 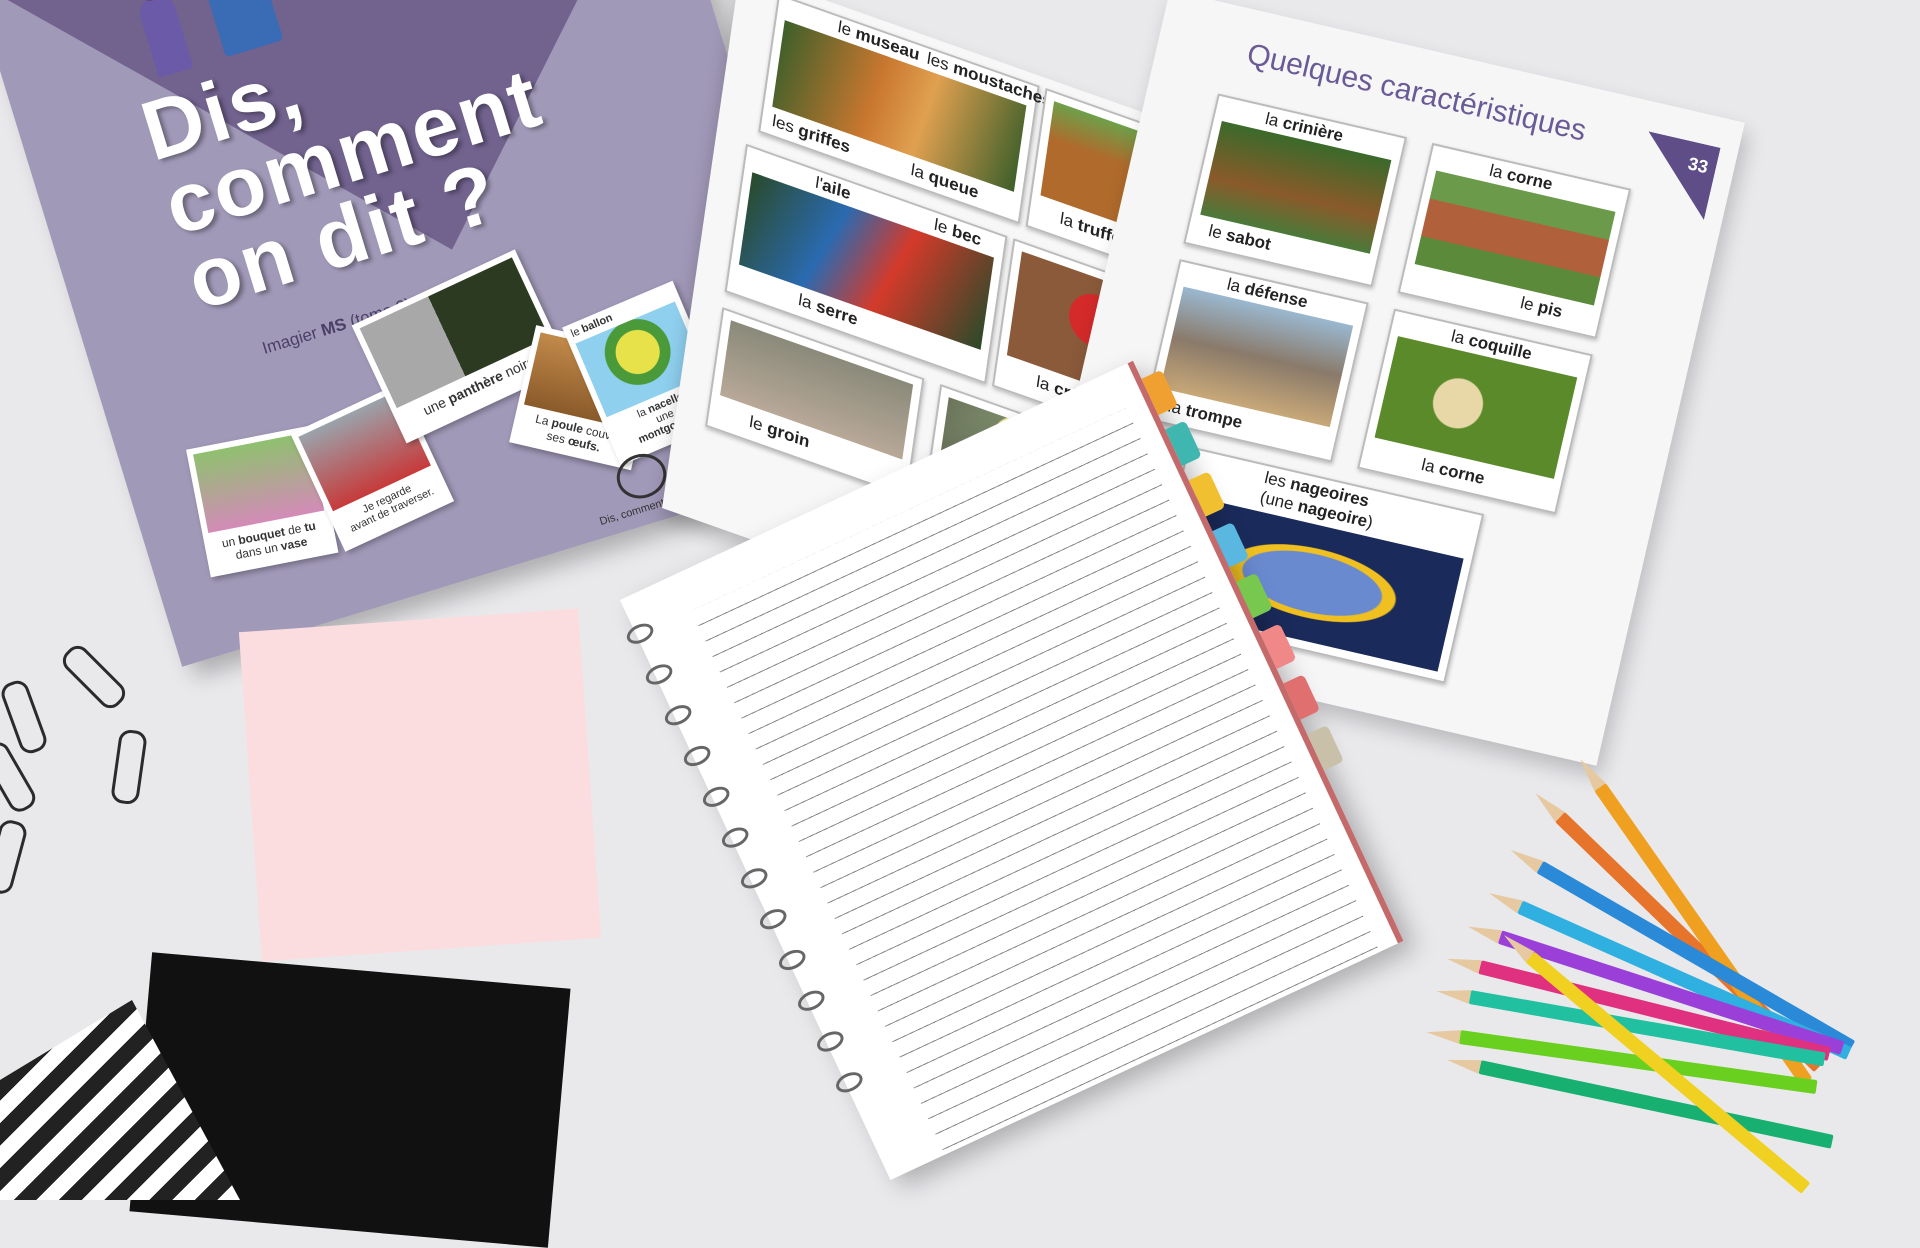 What do you see at coordinates (1689, 405) in the screenshot?
I see `right-page-side-text: Les lieux en dehors de l'école` at bounding box center [1689, 405].